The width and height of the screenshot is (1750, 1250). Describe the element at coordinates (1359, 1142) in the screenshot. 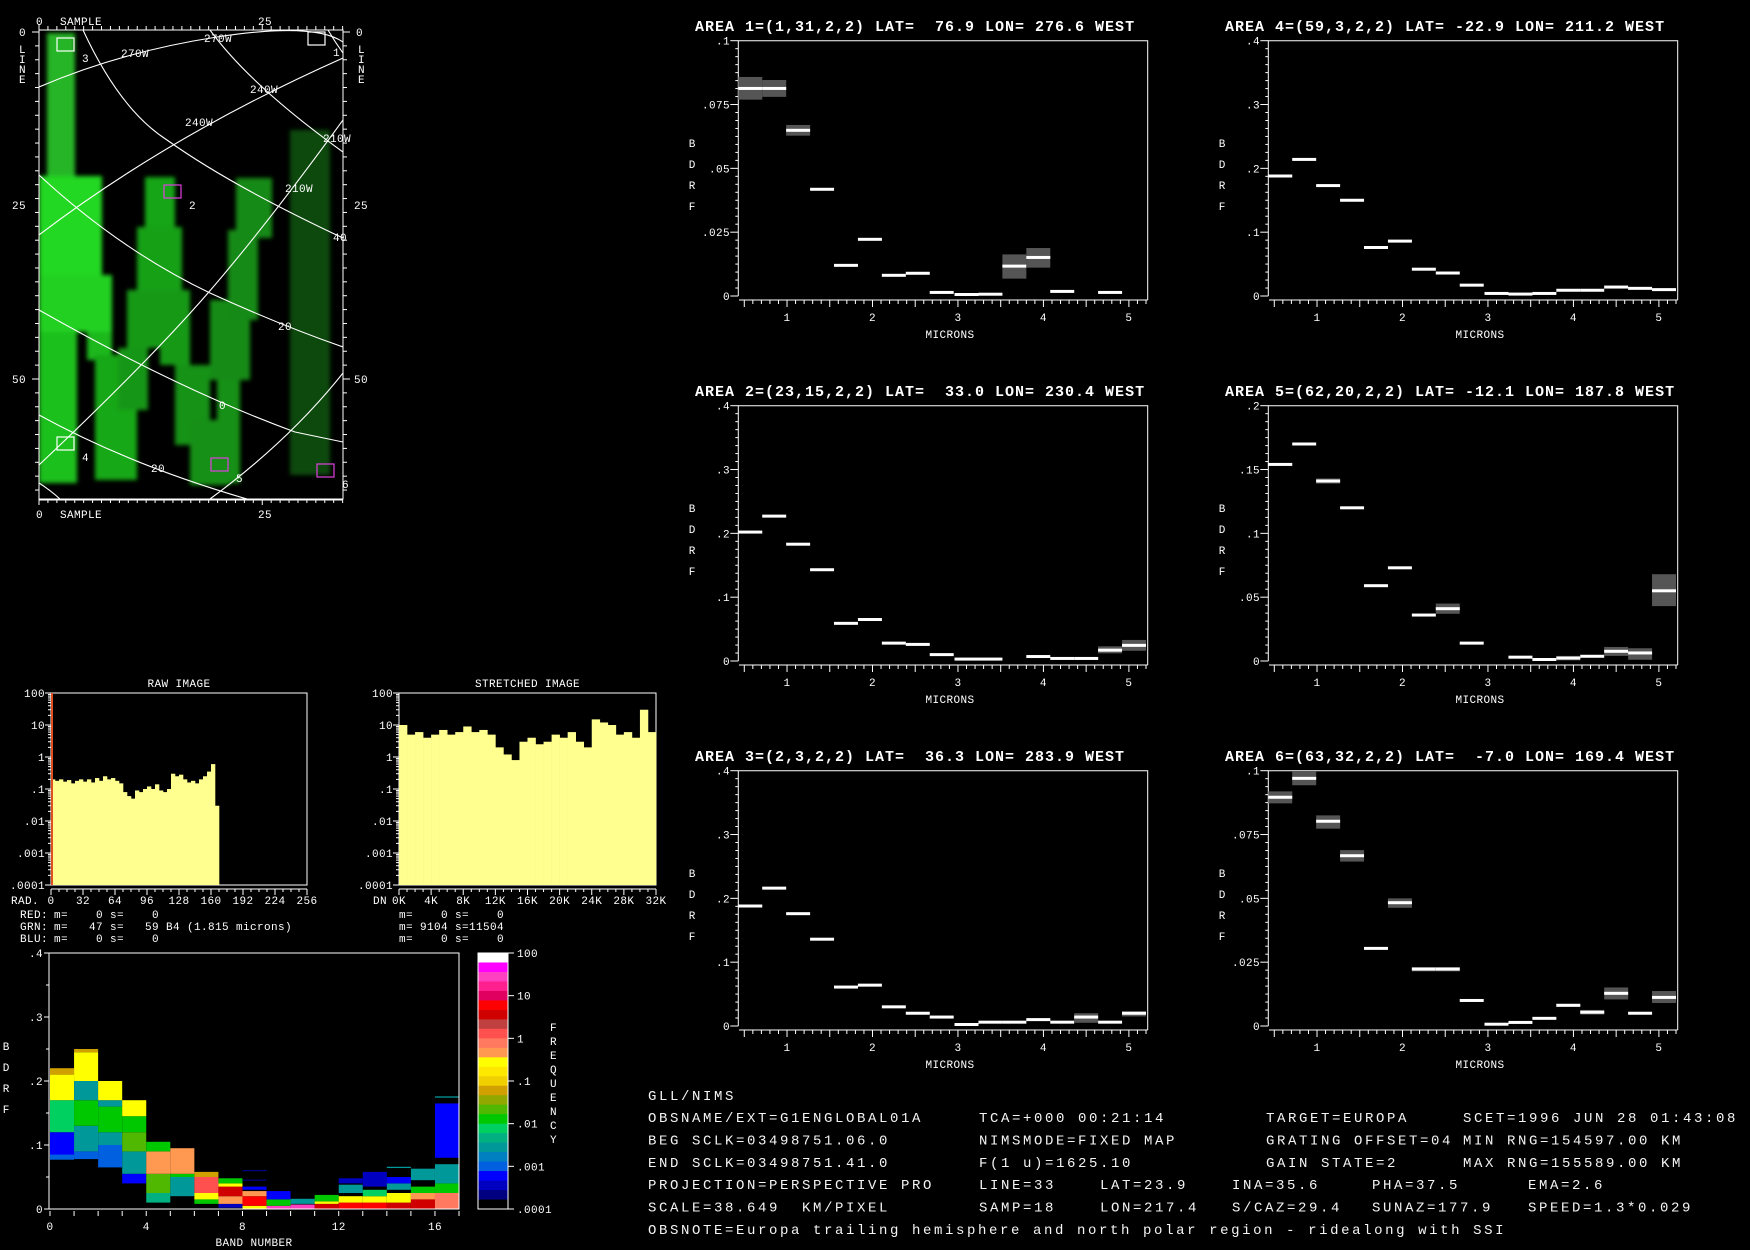

I see `info-field: GRATING OFFSET=04` at that location.